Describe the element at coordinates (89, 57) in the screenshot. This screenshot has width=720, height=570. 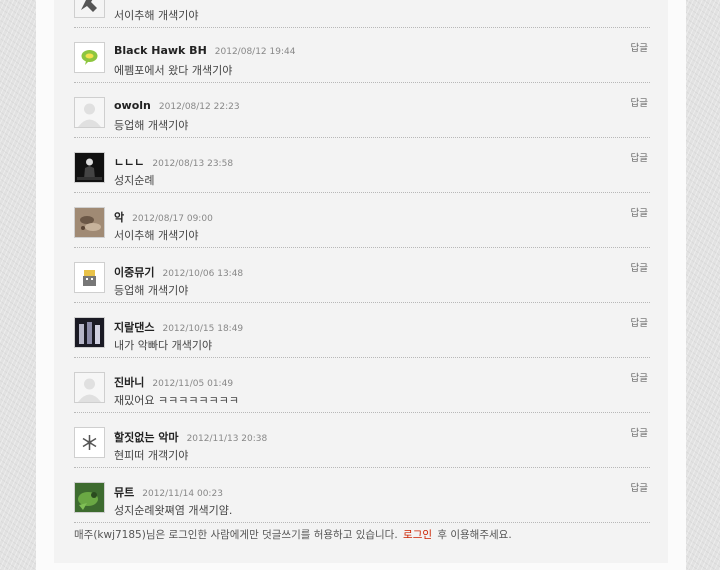
I see `speech-bubble-avatar-icon` at that location.